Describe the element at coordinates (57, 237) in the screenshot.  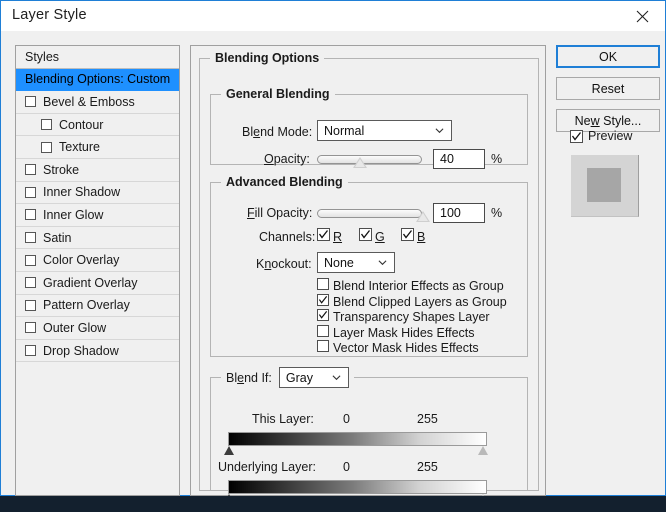
I see `style-list-item-label: Satin` at that location.